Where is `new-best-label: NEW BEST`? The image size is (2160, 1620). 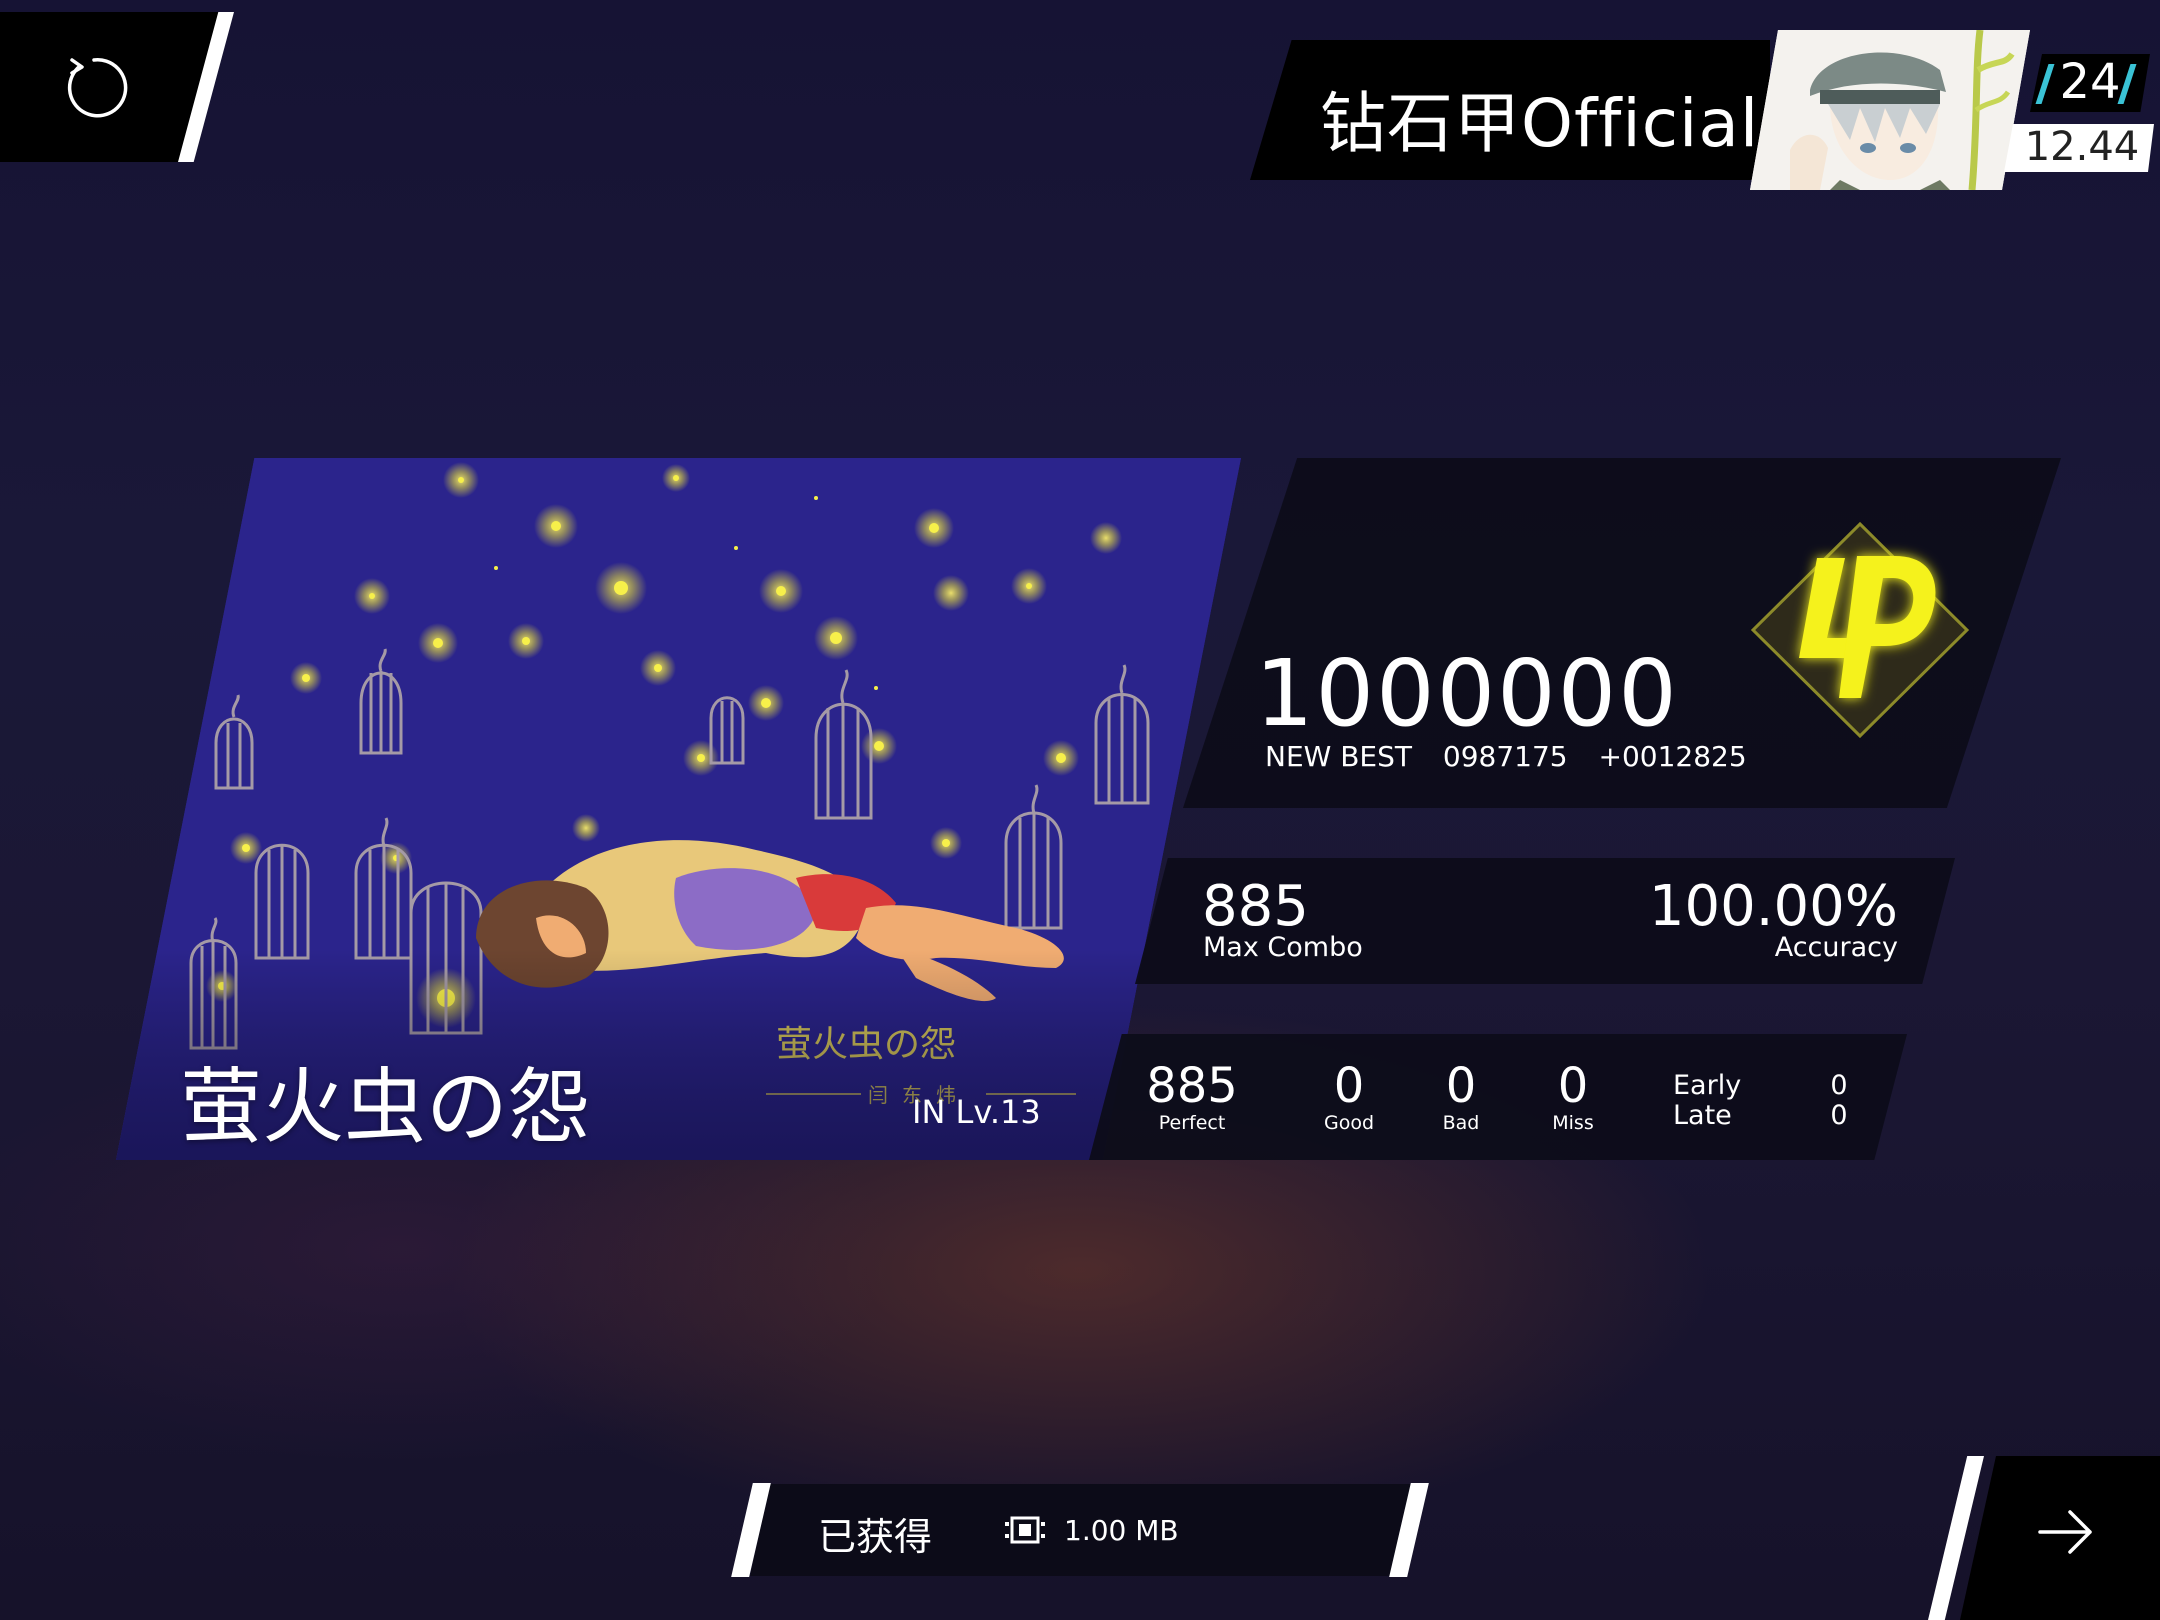 new-best-label: NEW BEST is located at coordinates (1338, 756).